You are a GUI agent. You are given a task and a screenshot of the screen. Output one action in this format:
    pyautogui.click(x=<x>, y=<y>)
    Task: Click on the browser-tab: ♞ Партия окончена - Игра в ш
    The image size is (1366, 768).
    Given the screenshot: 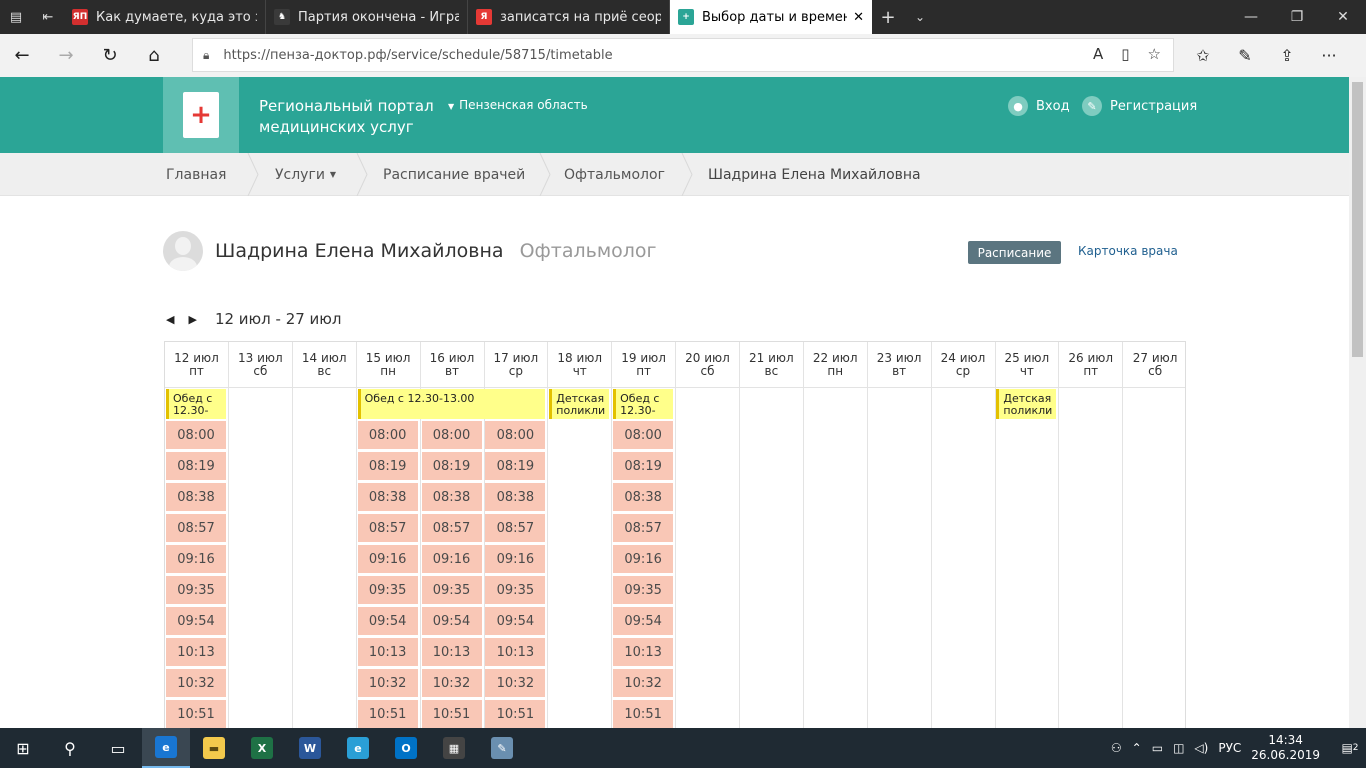 What is the action you would take?
    pyautogui.click(x=367, y=17)
    